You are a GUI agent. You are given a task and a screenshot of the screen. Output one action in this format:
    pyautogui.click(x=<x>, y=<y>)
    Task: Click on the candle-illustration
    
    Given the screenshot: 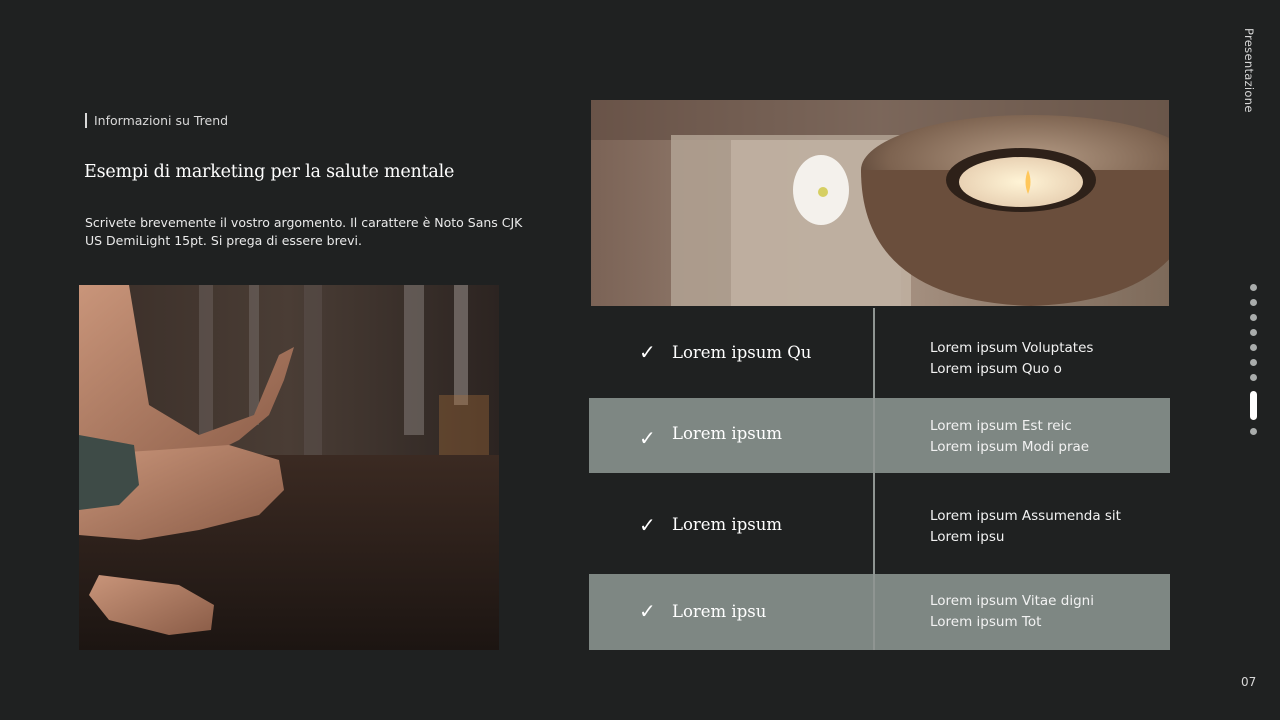 What is the action you would take?
    pyautogui.click(x=880, y=203)
    